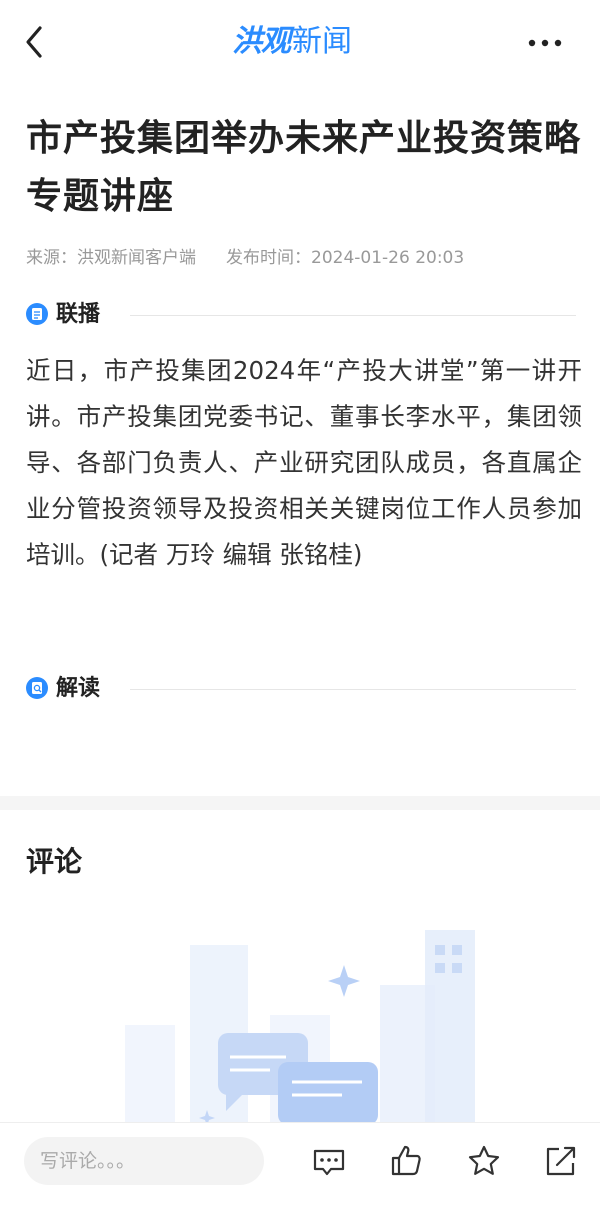 The width and height of the screenshot is (600, 1214). What do you see at coordinates (37, 688) in the screenshot?
I see `interpret-icon` at bounding box center [37, 688].